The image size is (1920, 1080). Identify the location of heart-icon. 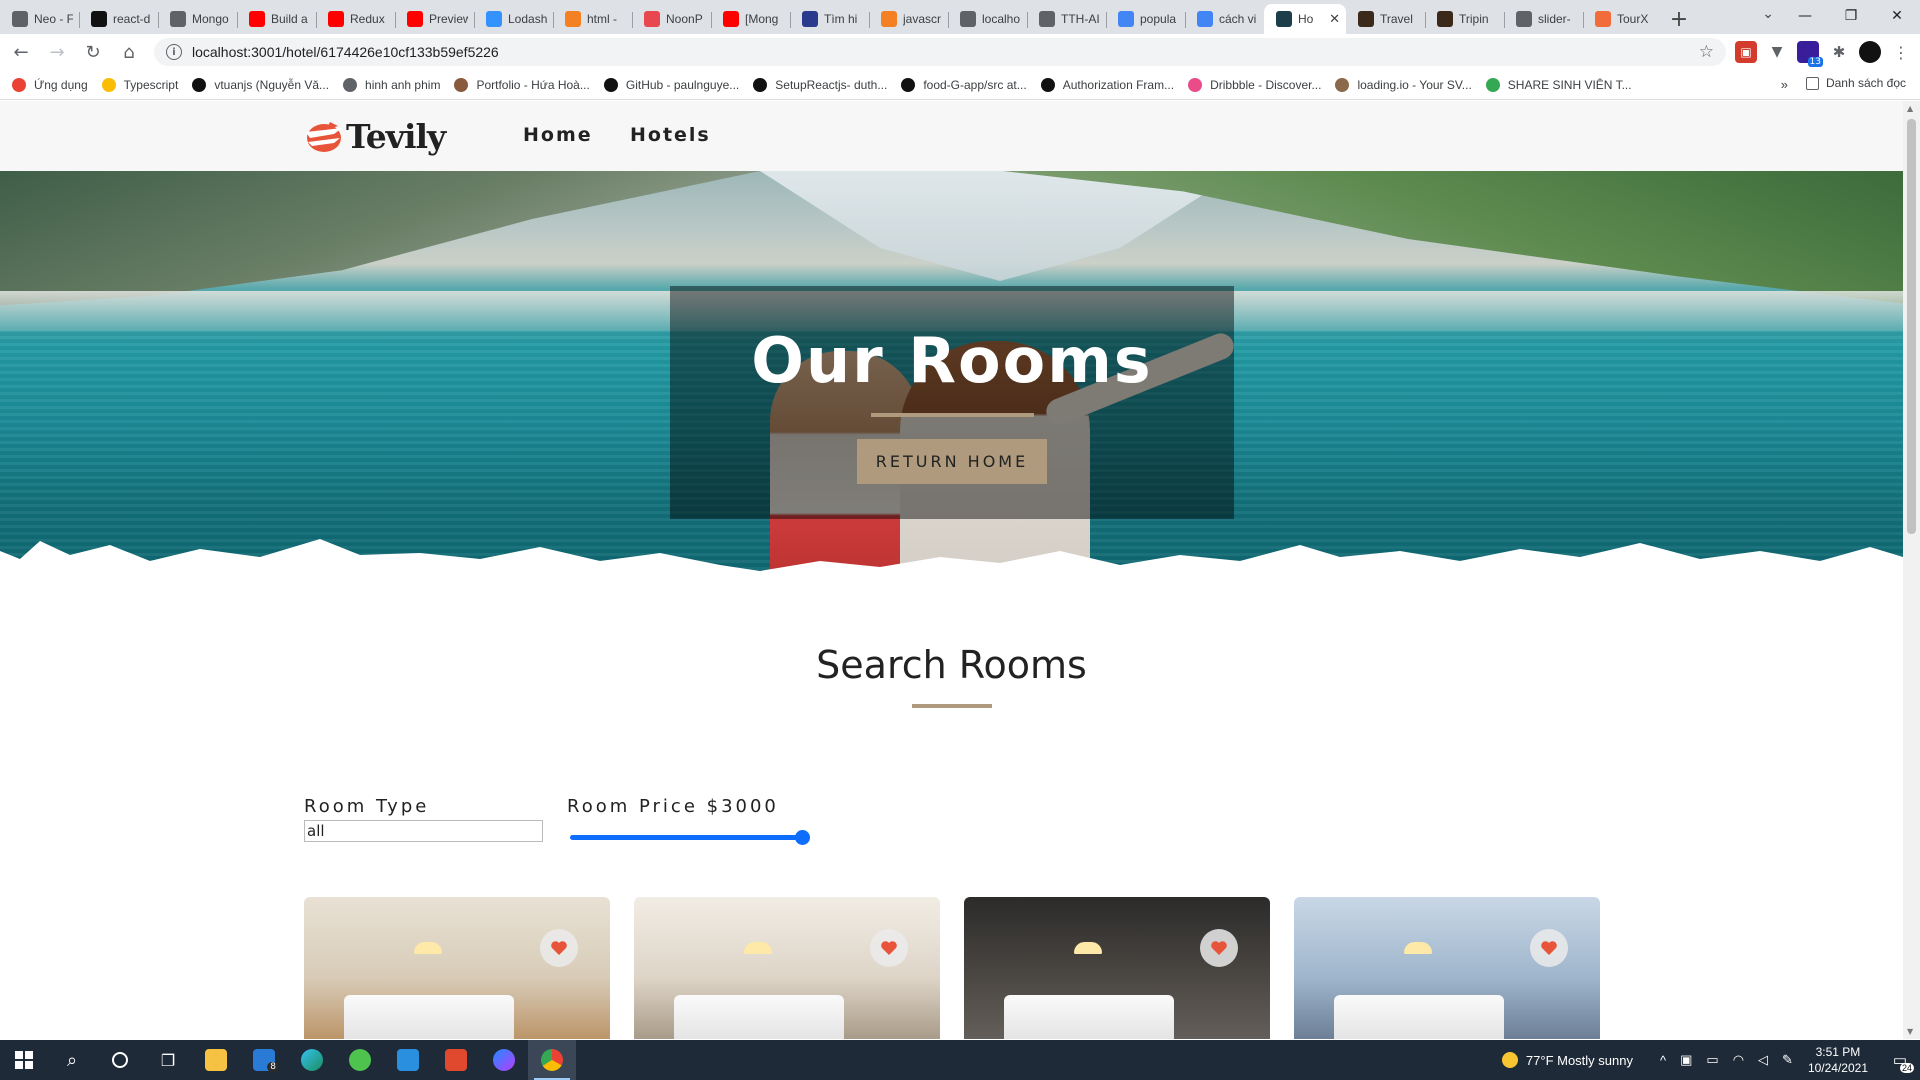
(559, 948).